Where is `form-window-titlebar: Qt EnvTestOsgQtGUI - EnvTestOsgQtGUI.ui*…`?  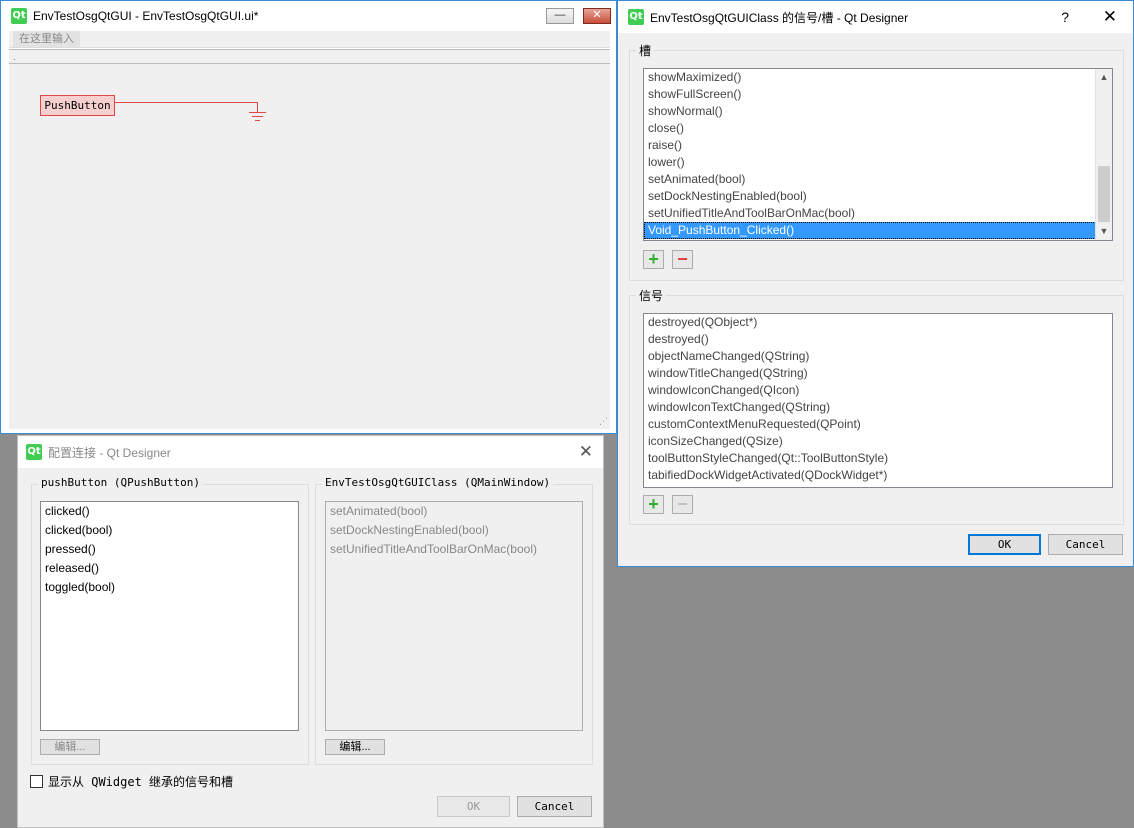 form-window-titlebar: Qt EnvTestOsgQtGUI - EnvTestOsgQtGUI.ui*… is located at coordinates (308, 16).